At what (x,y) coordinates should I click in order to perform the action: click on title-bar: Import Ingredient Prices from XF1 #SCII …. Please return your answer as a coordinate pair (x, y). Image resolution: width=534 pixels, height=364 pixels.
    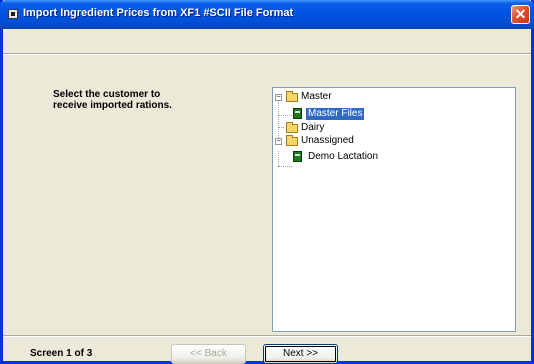
    Looking at the image, I should click on (267, 14).